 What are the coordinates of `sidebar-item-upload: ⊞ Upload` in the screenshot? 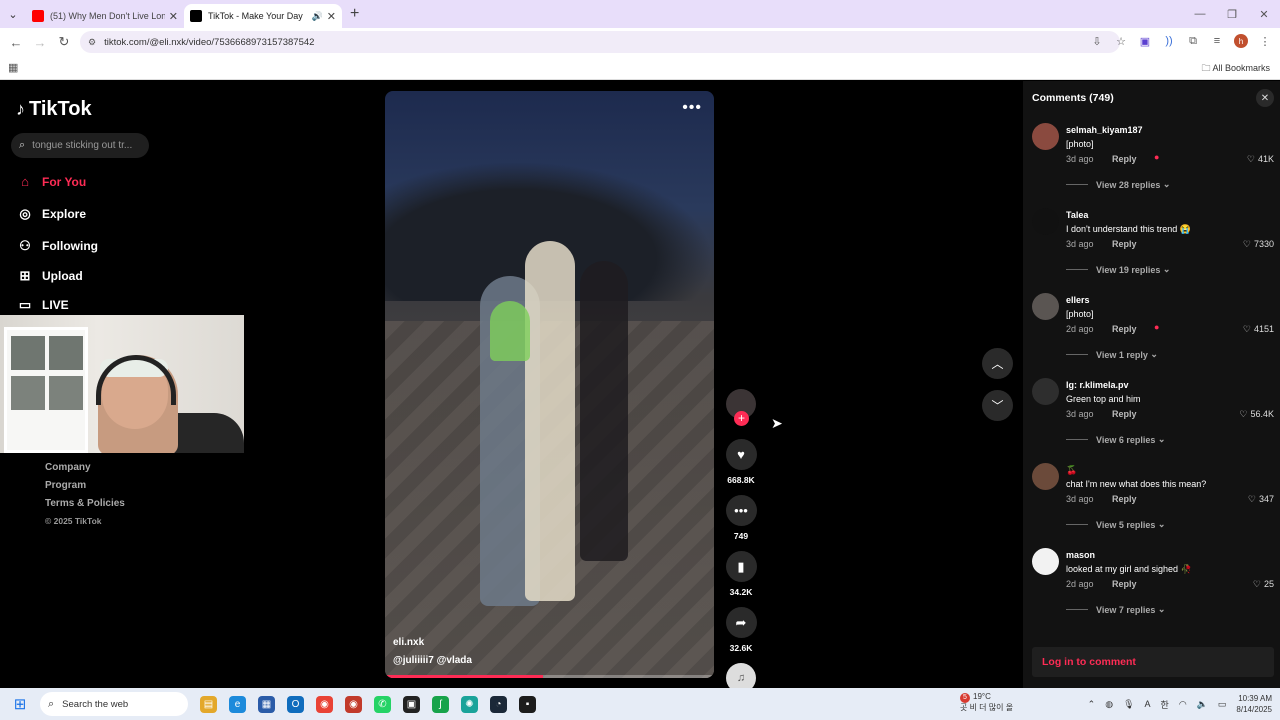 It's located at (57, 275).